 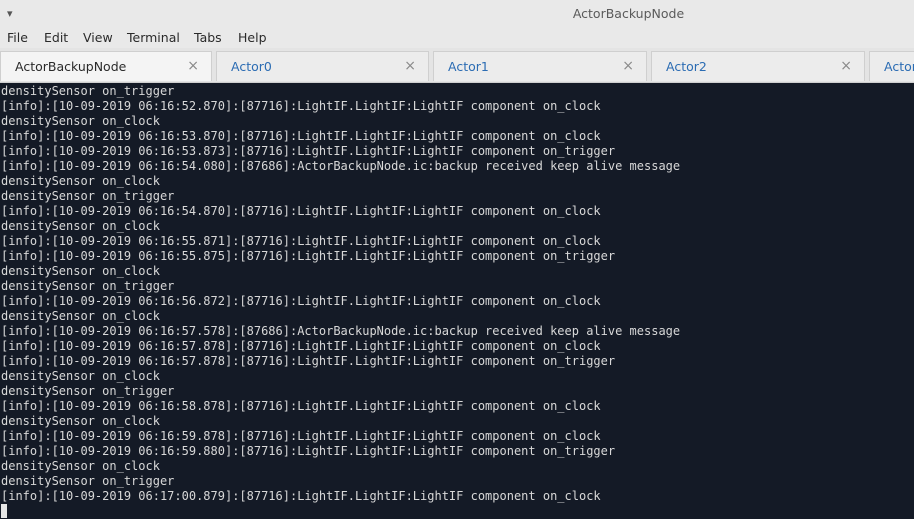 I want to click on tab-actor0: Actor0 ×, so click(x=322, y=66).